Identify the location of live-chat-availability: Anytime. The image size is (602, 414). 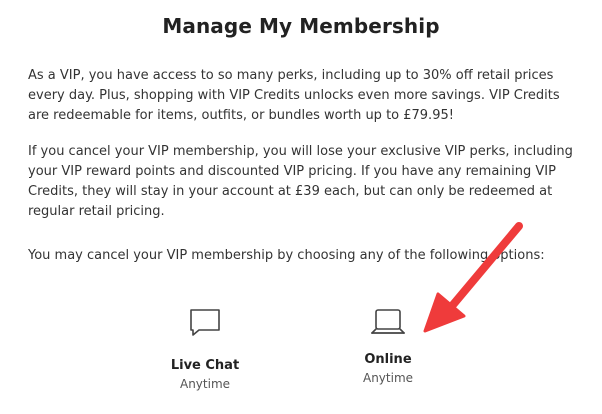
(205, 384).